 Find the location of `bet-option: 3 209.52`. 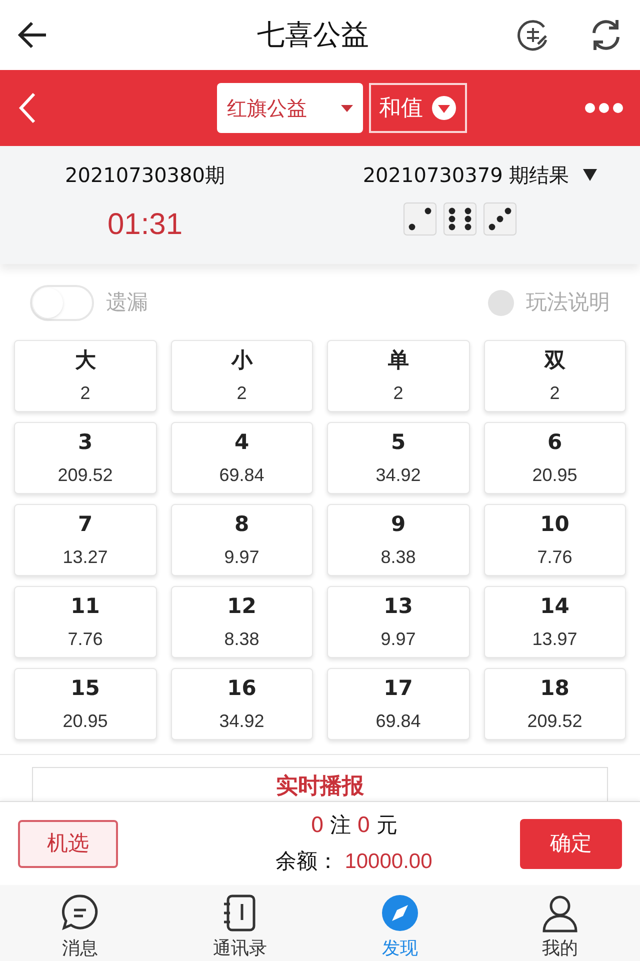

bet-option: 3 209.52 is located at coordinates (85, 458).